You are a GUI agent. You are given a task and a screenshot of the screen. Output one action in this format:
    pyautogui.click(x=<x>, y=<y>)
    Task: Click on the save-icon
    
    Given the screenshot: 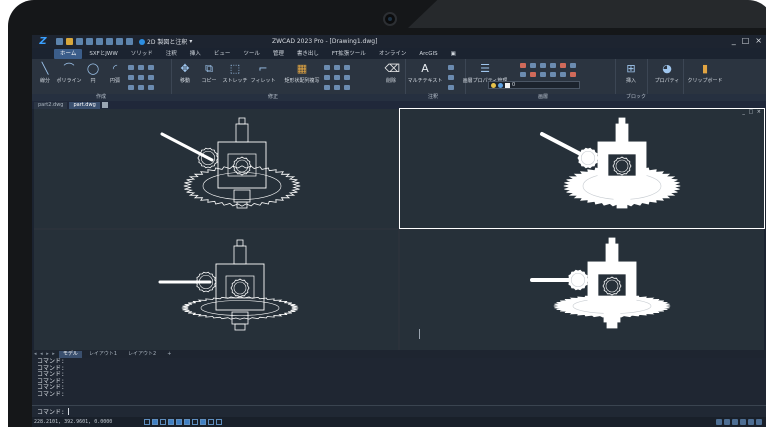 What is the action you would take?
    pyautogui.click(x=79, y=41)
    